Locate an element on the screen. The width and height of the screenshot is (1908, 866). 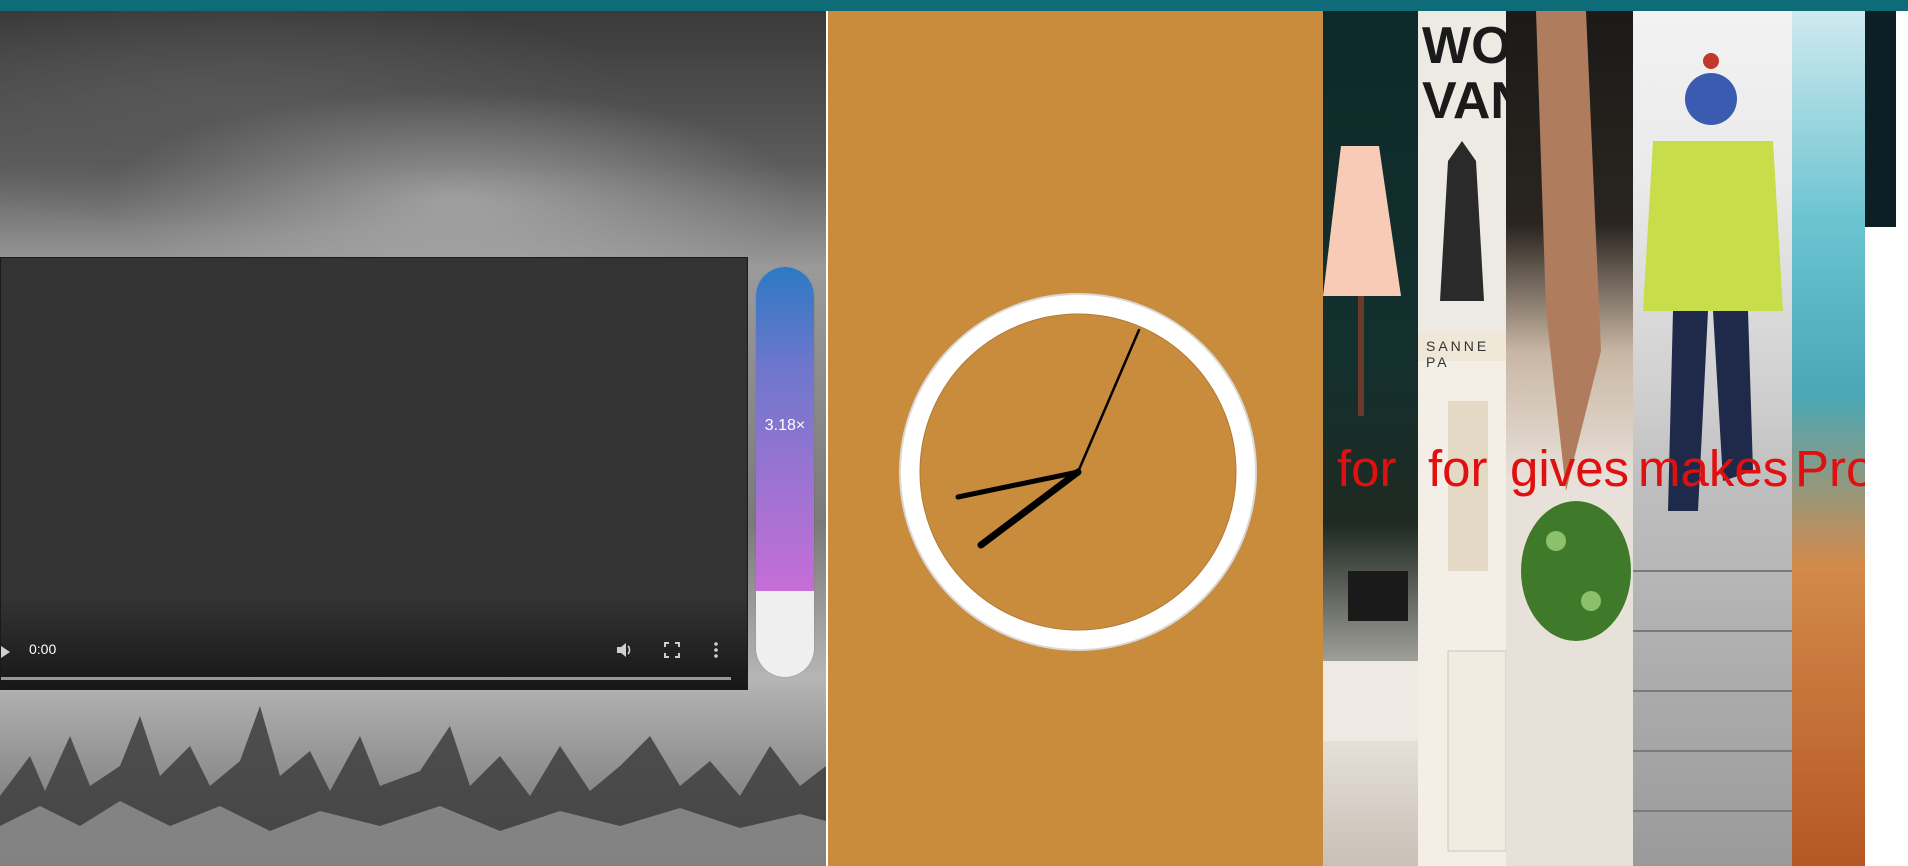
video-progress-bar is located at coordinates (366, 678).